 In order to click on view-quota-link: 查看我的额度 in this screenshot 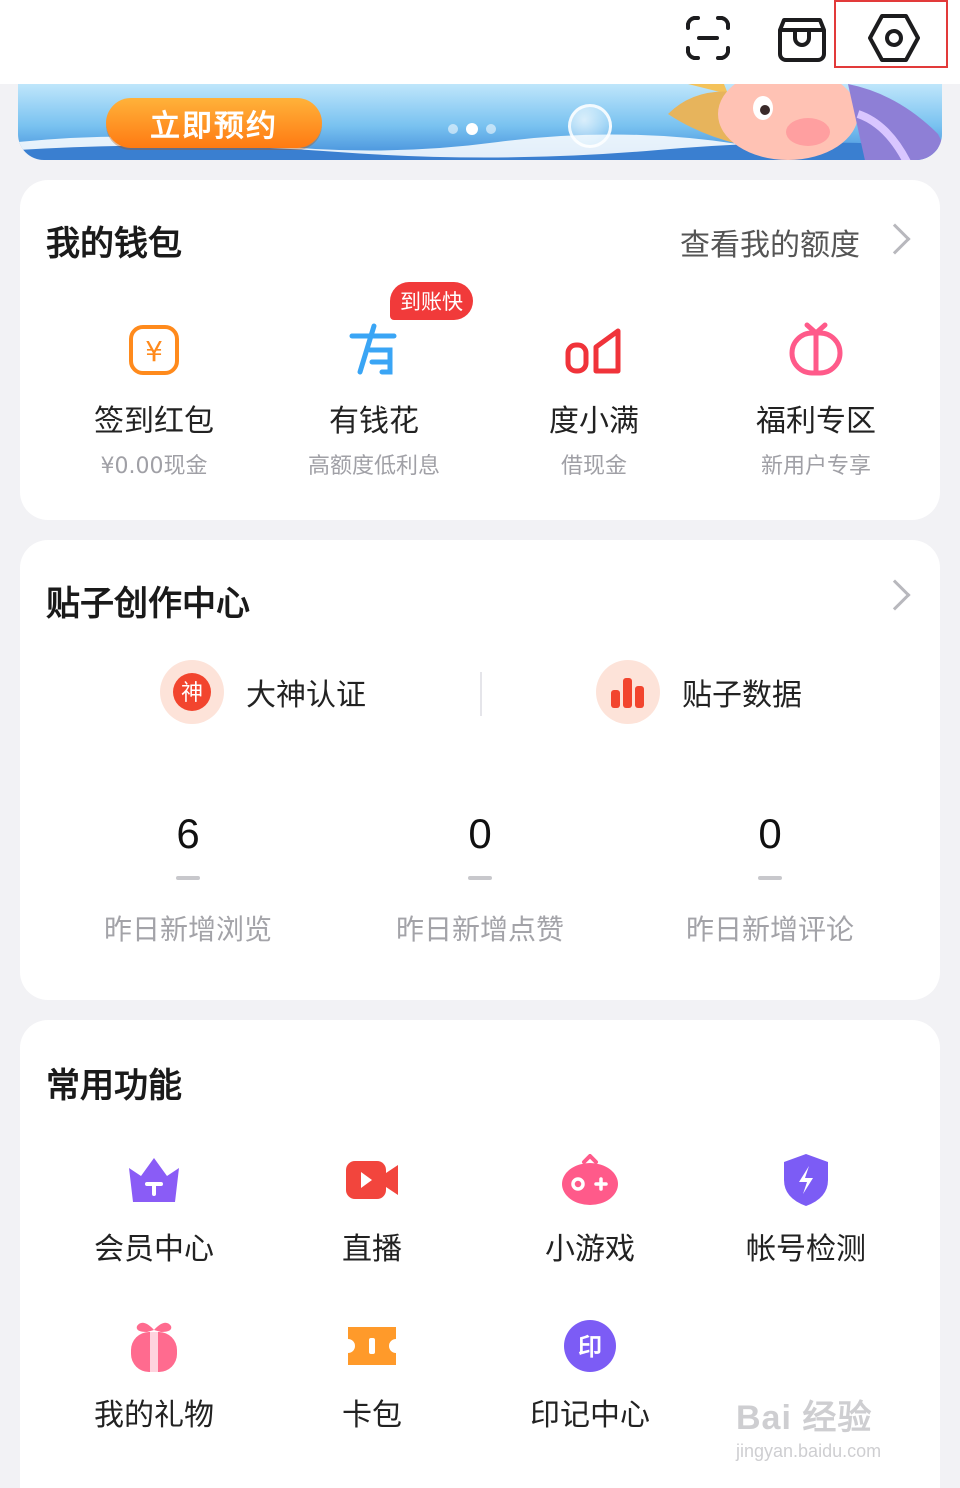, I will do `click(770, 242)`.